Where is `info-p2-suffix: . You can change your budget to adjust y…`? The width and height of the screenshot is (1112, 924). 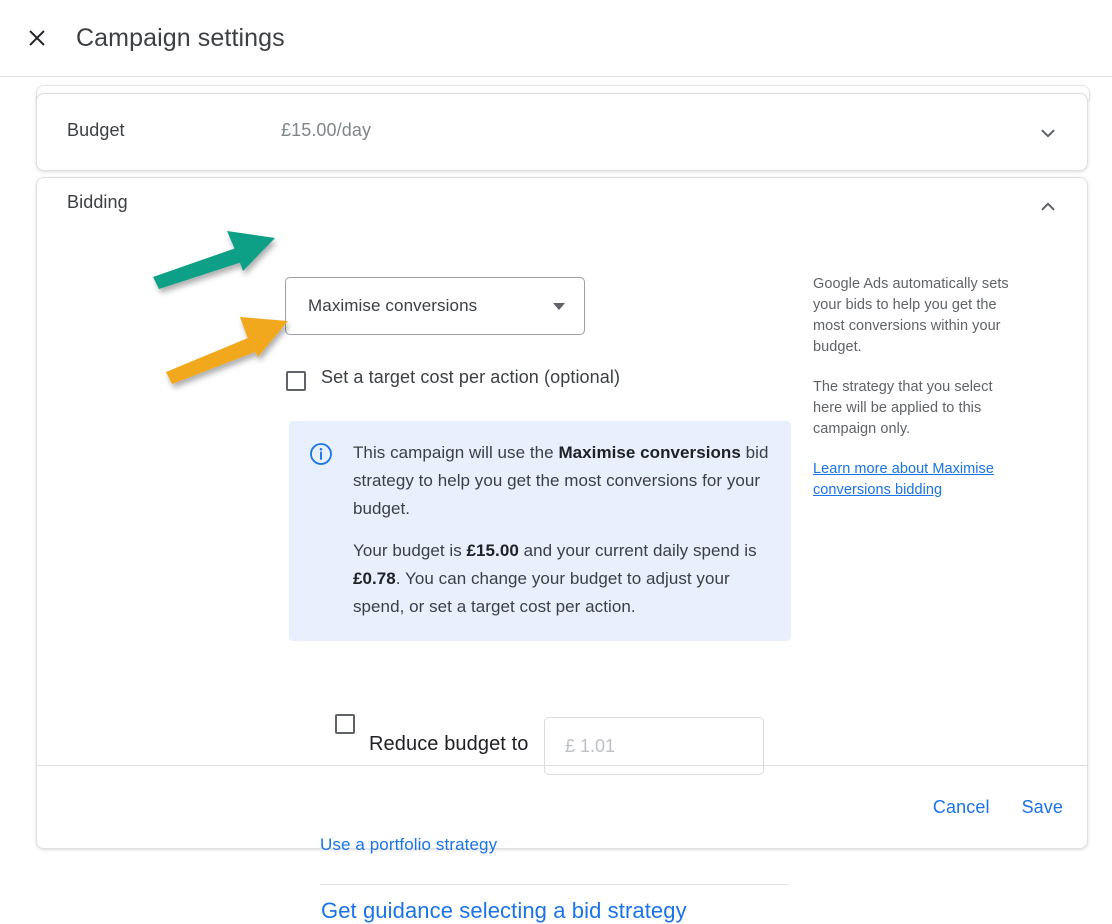
info-p2-suffix: . You can change your budget to adjust y… is located at coordinates (541, 592).